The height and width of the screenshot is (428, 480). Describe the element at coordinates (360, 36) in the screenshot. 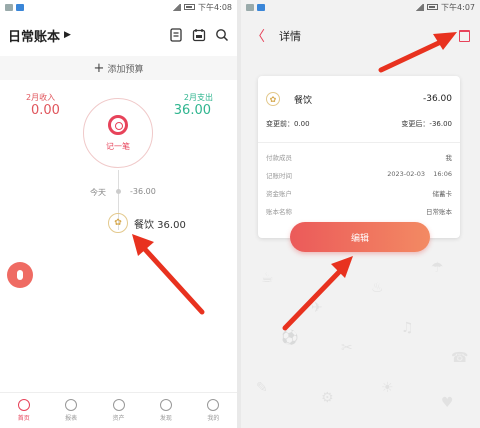

I see `detail-header: 〈 详情` at that location.